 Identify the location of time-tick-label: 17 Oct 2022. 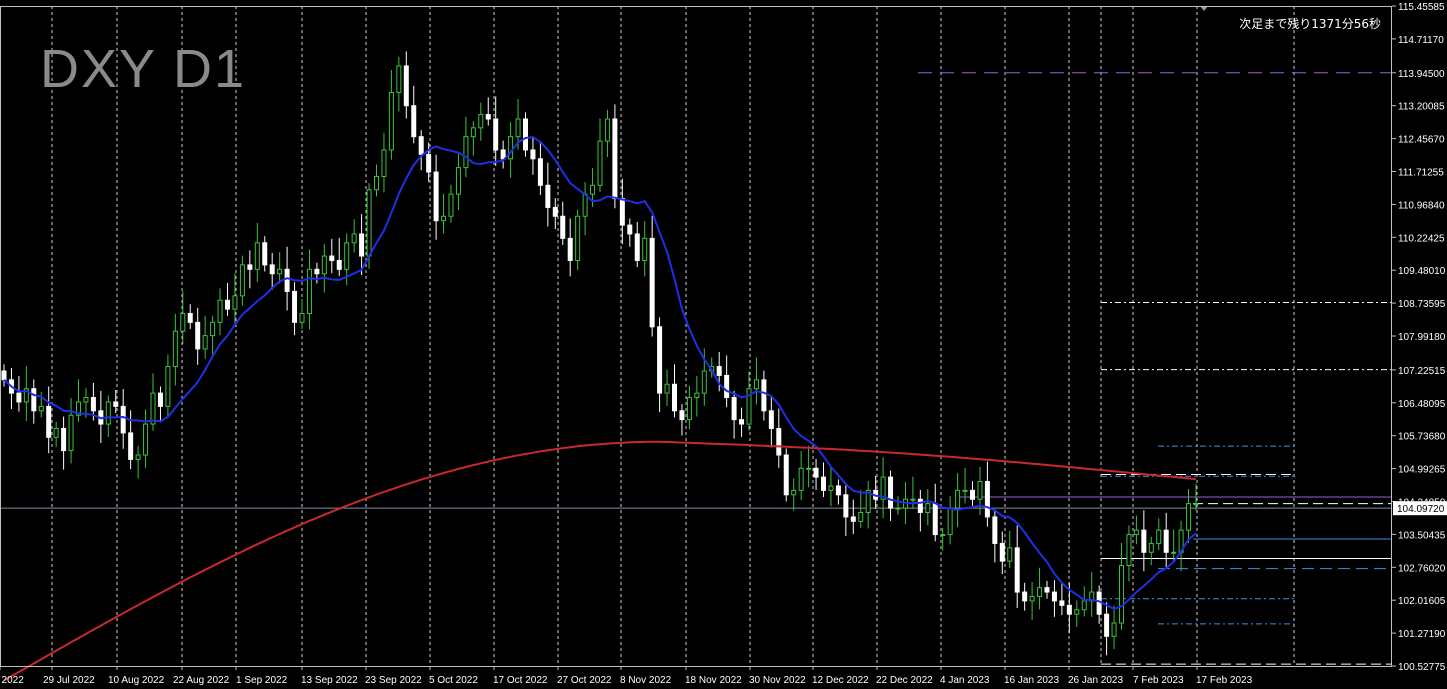
(520, 680).